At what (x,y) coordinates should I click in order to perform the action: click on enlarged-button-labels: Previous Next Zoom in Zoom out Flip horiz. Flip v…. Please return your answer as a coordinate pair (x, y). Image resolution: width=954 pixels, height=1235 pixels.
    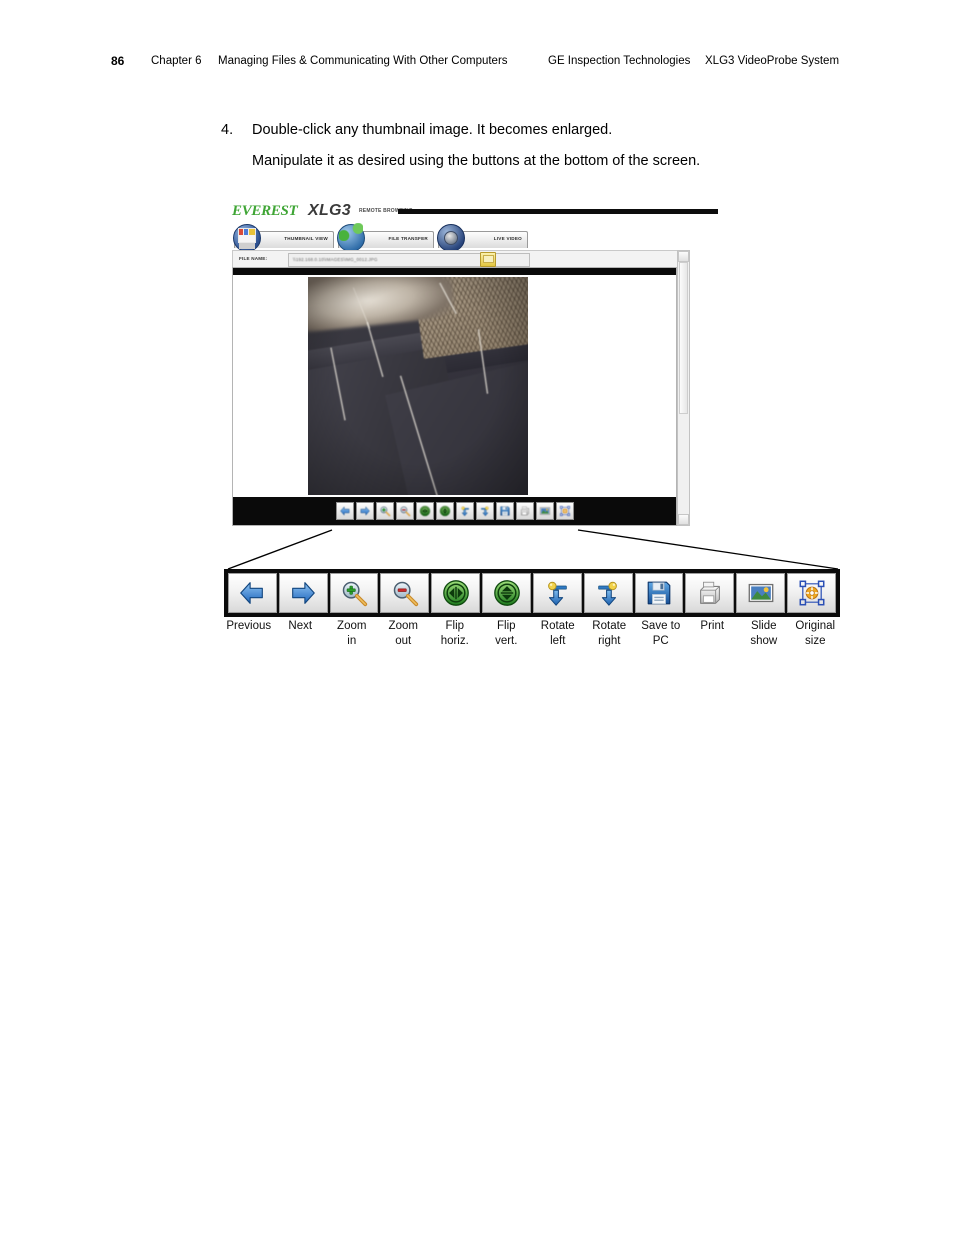
    Looking at the image, I should click on (532, 633).